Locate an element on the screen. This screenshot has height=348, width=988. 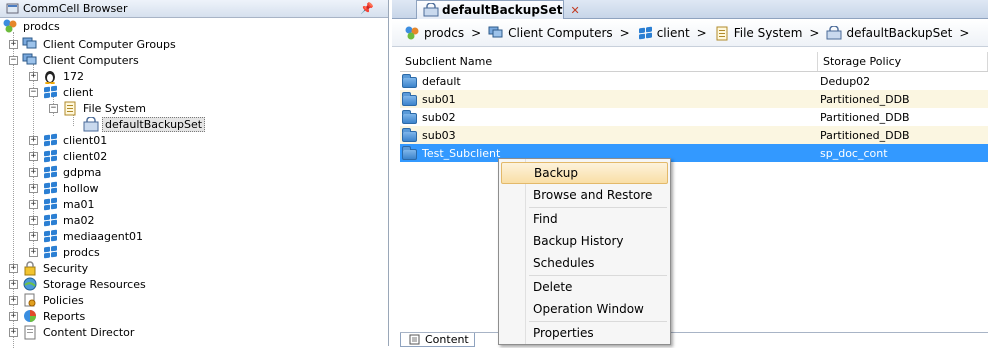
tree-node-policies: + Policies is located at coordinates (47, 300).